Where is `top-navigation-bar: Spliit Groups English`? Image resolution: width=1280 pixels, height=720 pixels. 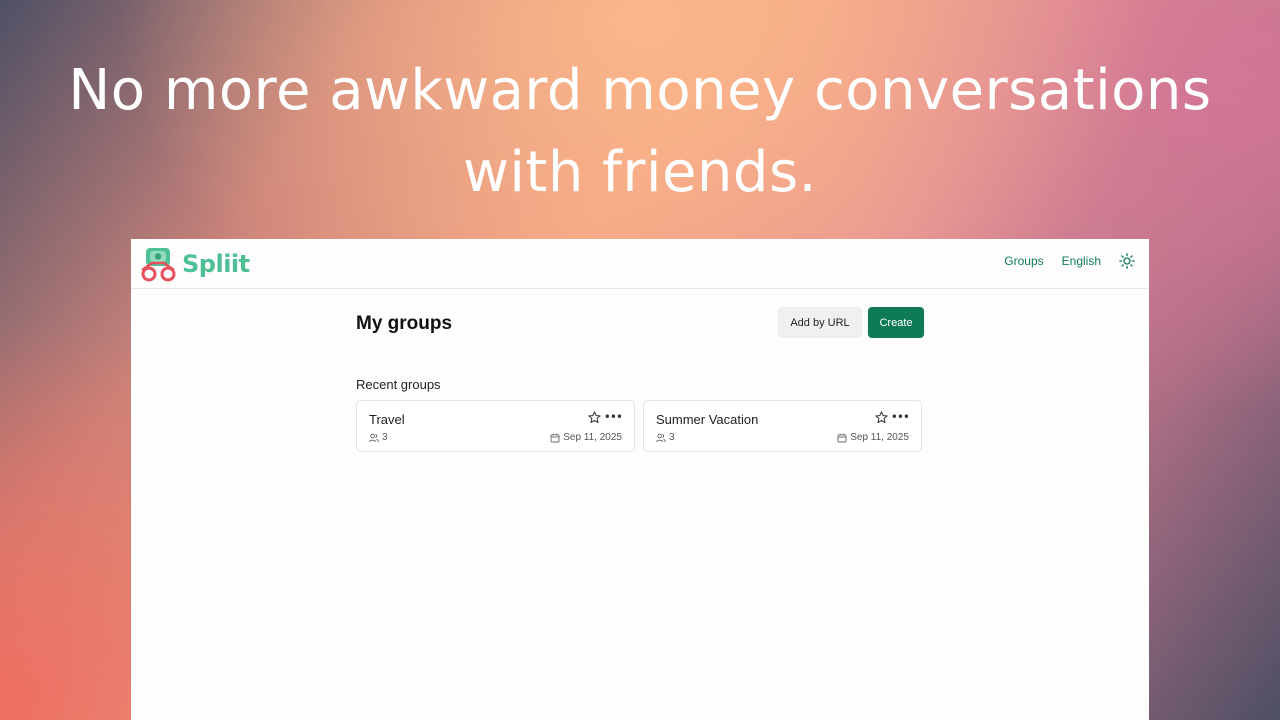
top-navigation-bar: Spliit Groups English is located at coordinates (640, 264).